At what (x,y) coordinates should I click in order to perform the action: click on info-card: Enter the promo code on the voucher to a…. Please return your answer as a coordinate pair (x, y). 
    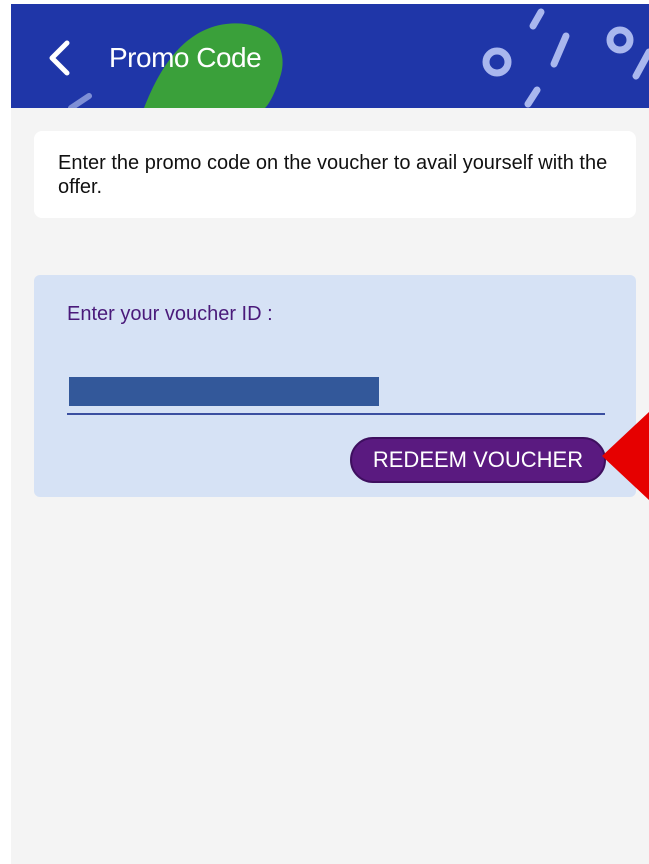
    Looking at the image, I should click on (335, 174).